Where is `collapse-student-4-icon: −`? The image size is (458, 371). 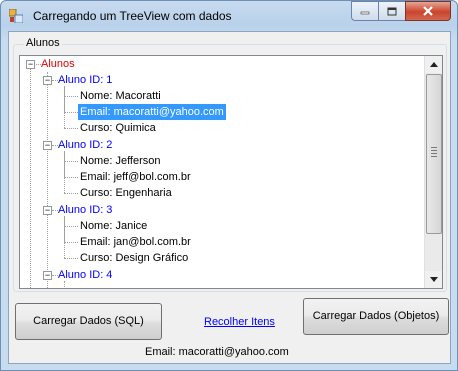
collapse-student-4-icon: − is located at coordinates (47, 275).